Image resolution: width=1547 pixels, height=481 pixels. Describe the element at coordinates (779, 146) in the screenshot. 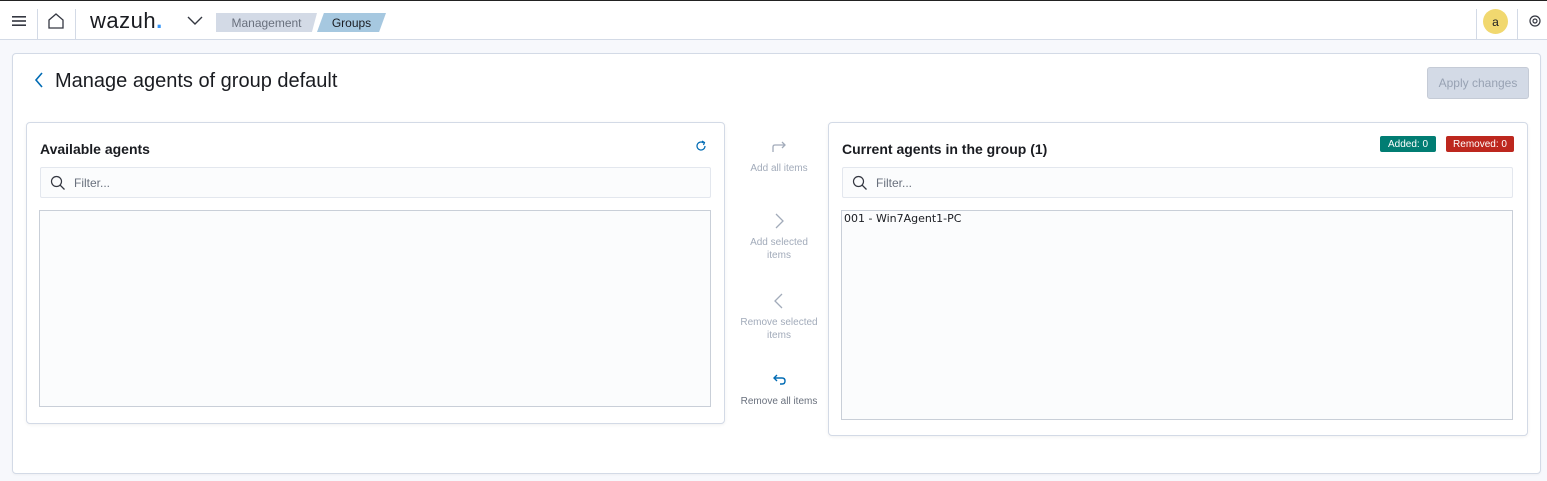

I see `share-arrow-icon` at that location.